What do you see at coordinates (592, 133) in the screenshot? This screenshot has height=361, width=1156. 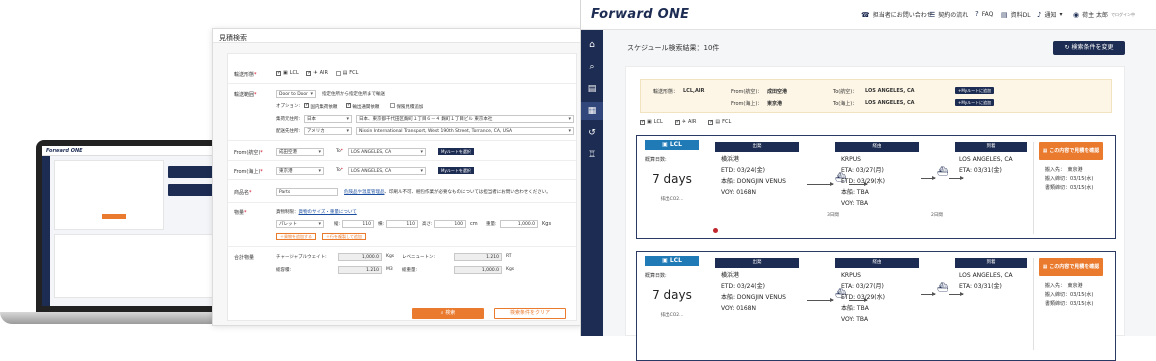 I see `history-icon: ↺` at bounding box center [592, 133].